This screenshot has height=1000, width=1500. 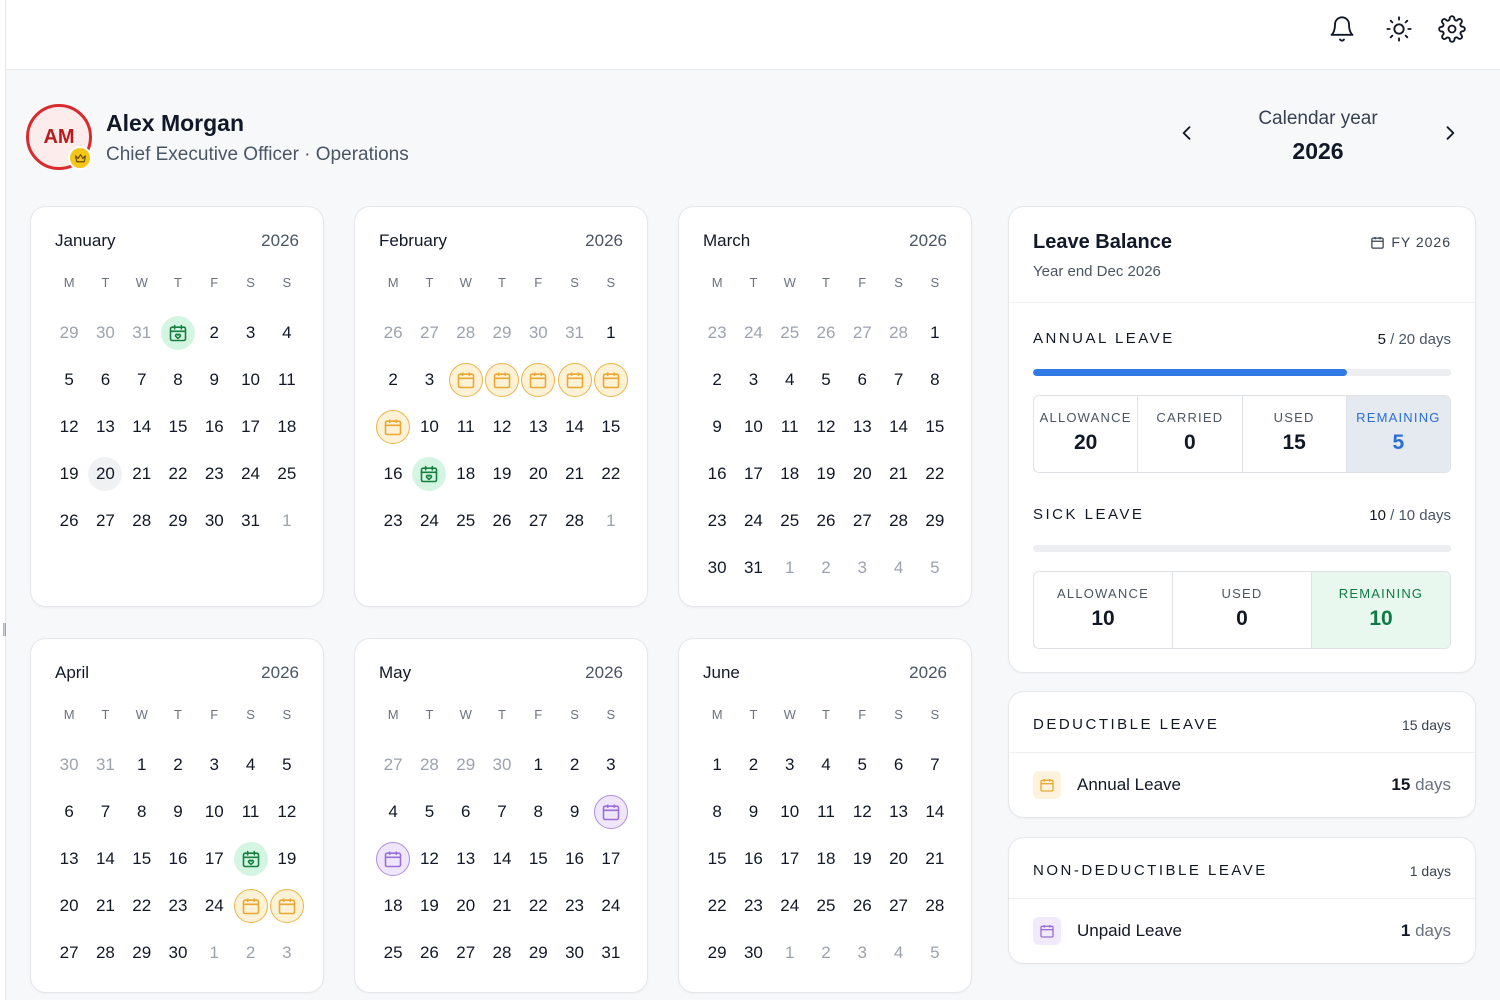 I want to click on list-item-unpaid-leave: Unpaid Leave 1 days, so click(x=1242, y=931).